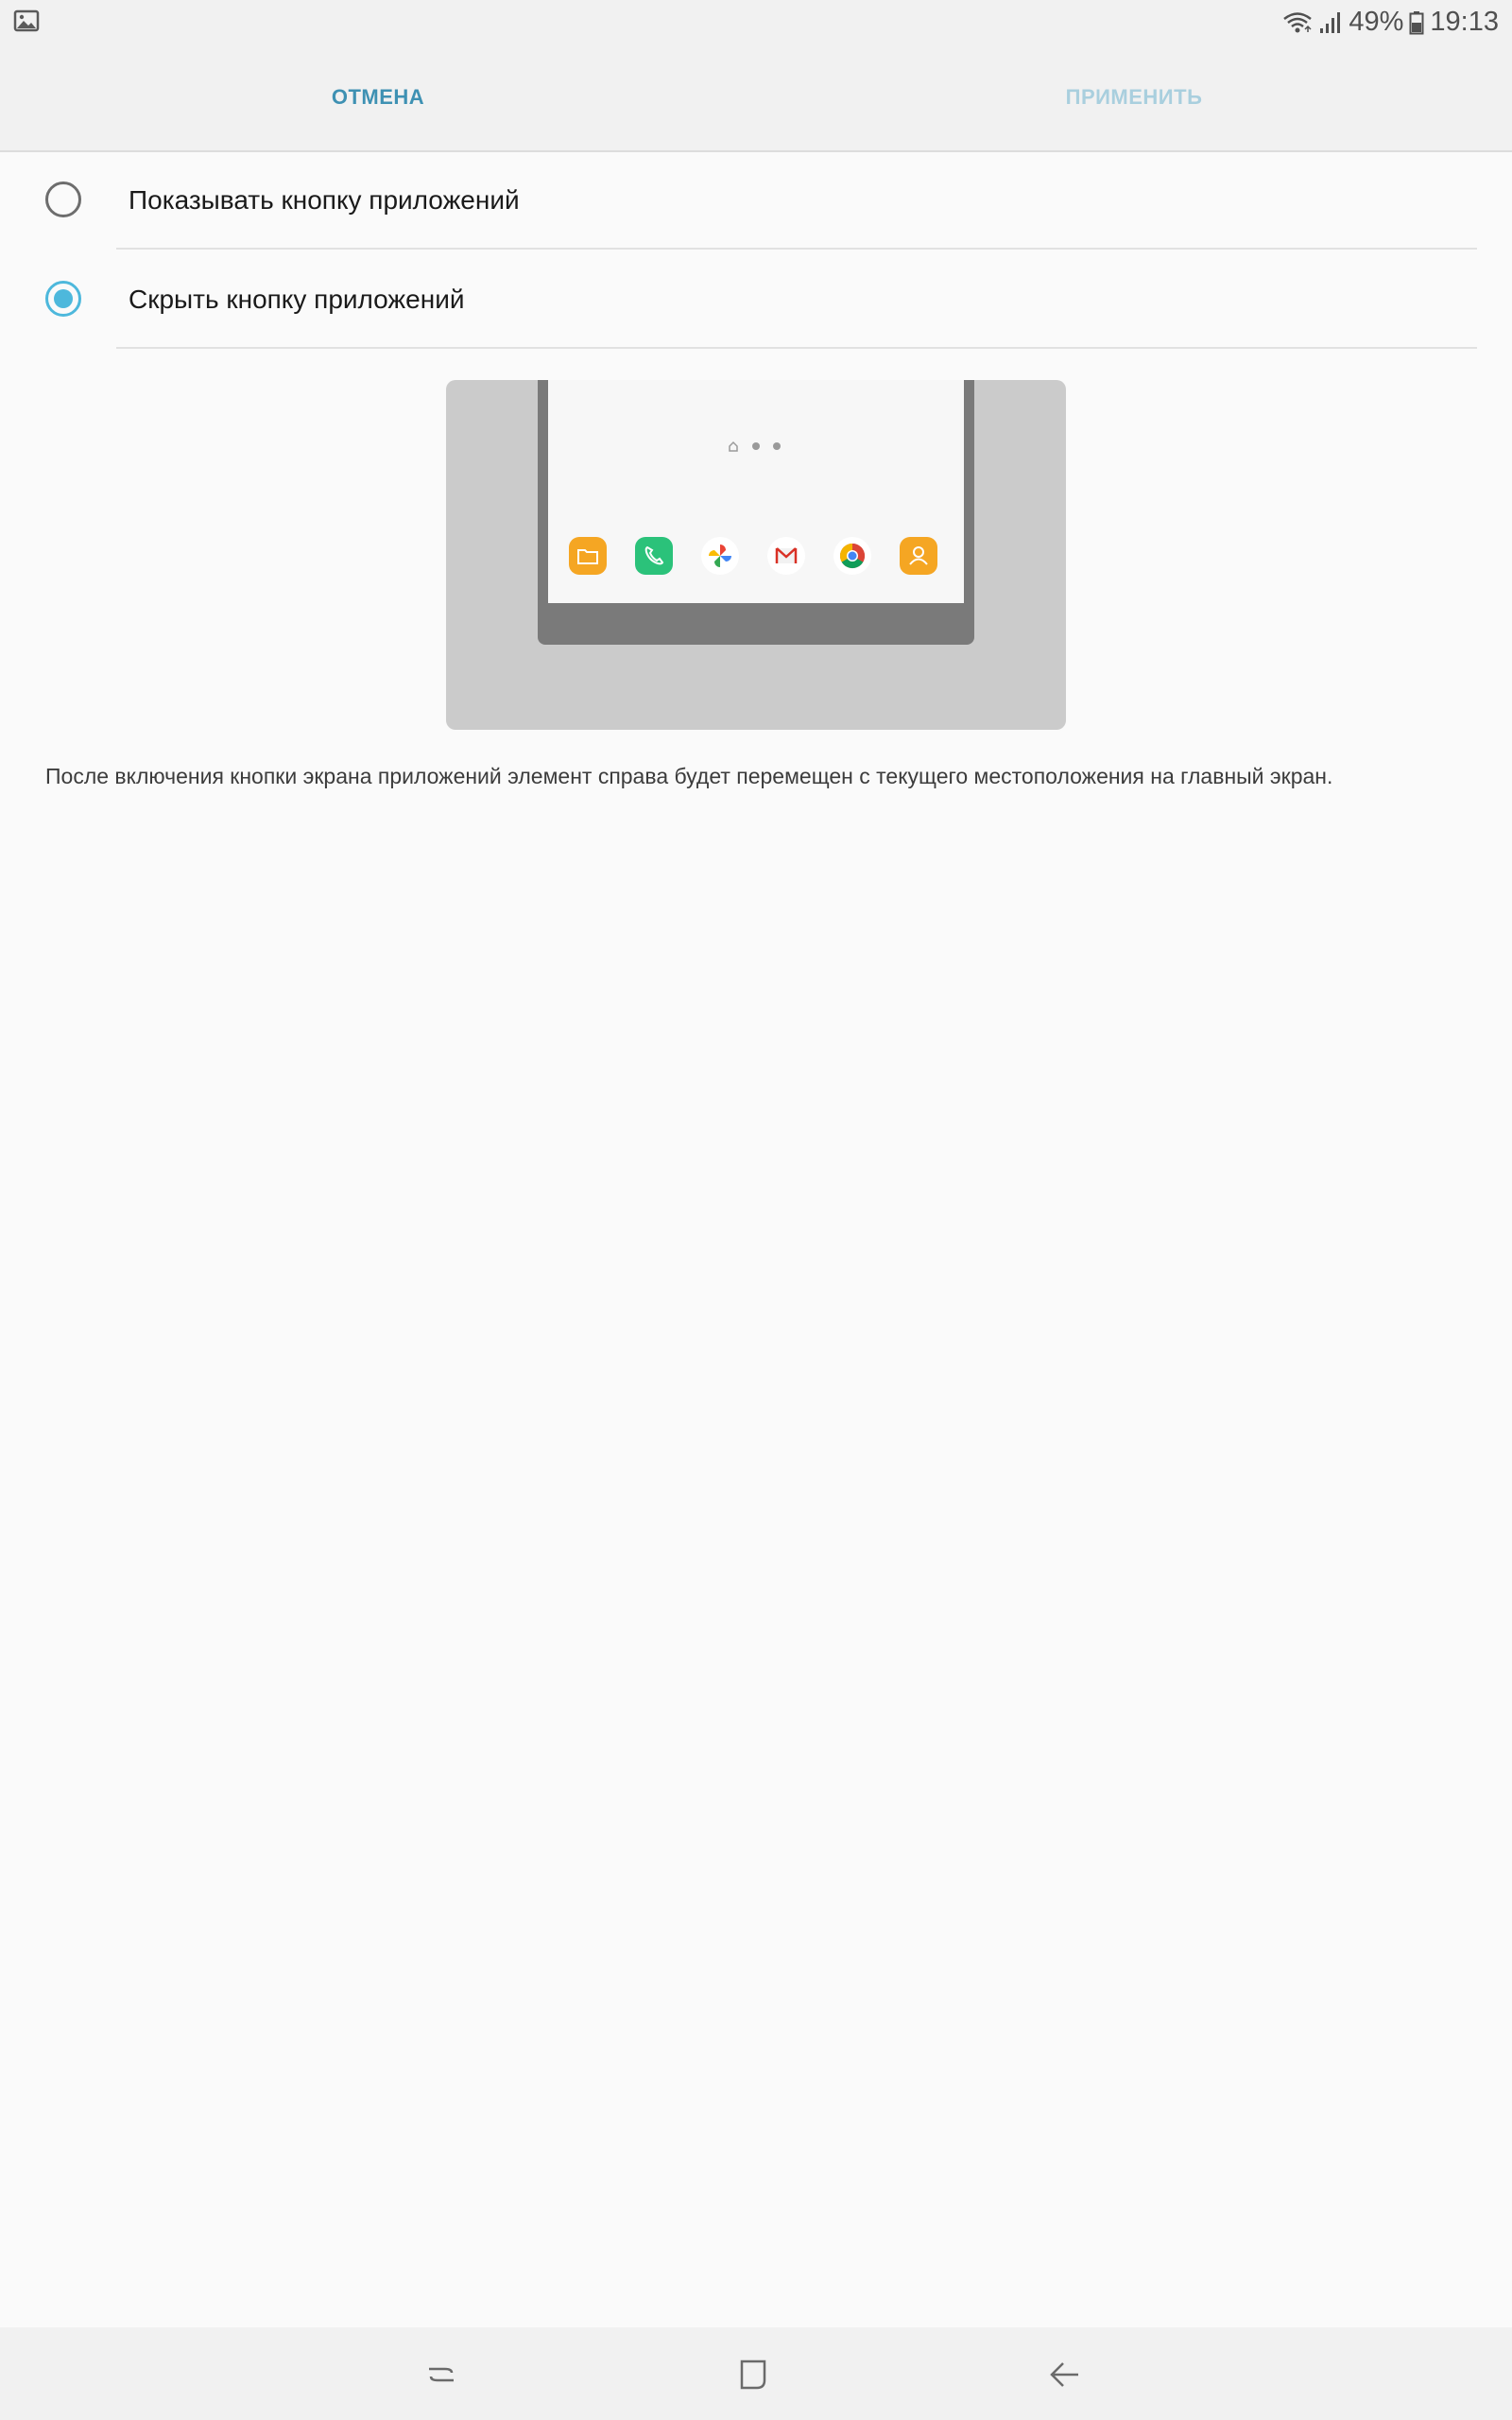 The width and height of the screenshot is (1512, 2420). Describe the element at coordinates (1330, 22) in the screenshot. I see `signal-icon` at that location.